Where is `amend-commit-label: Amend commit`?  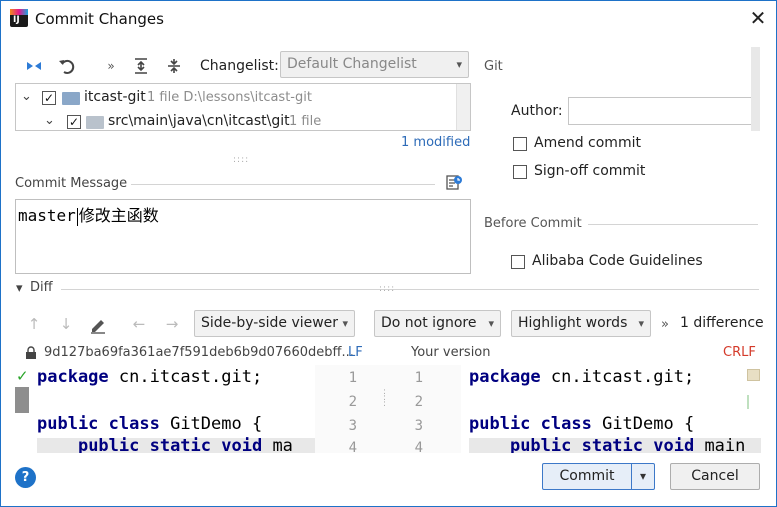 amend-commit-label: Amend commit is located at coordinates (587, 143).